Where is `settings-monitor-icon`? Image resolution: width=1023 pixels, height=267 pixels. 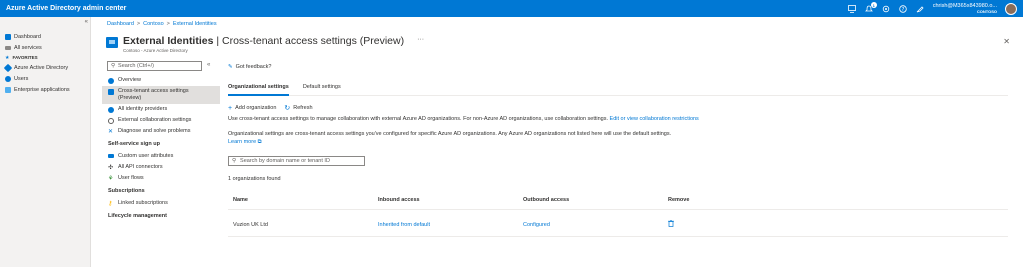 settings-monitor-icon is located at coordinates (111, 92).